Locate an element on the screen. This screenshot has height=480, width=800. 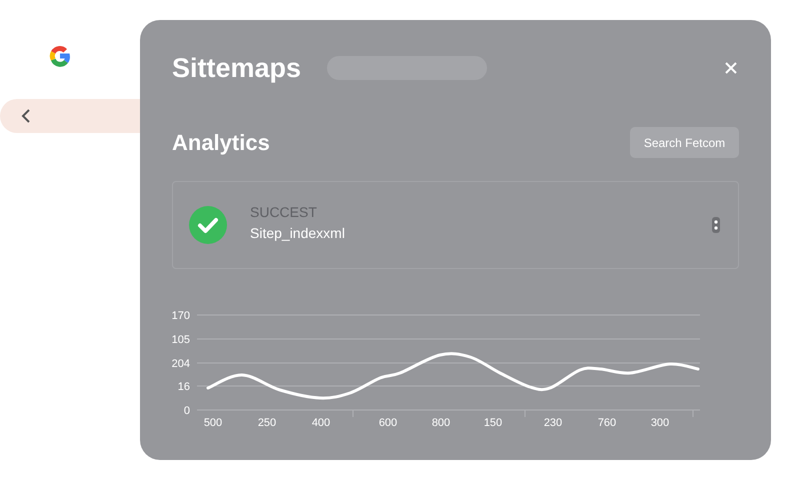
kebab-icon is located at coordinates (716, 225).